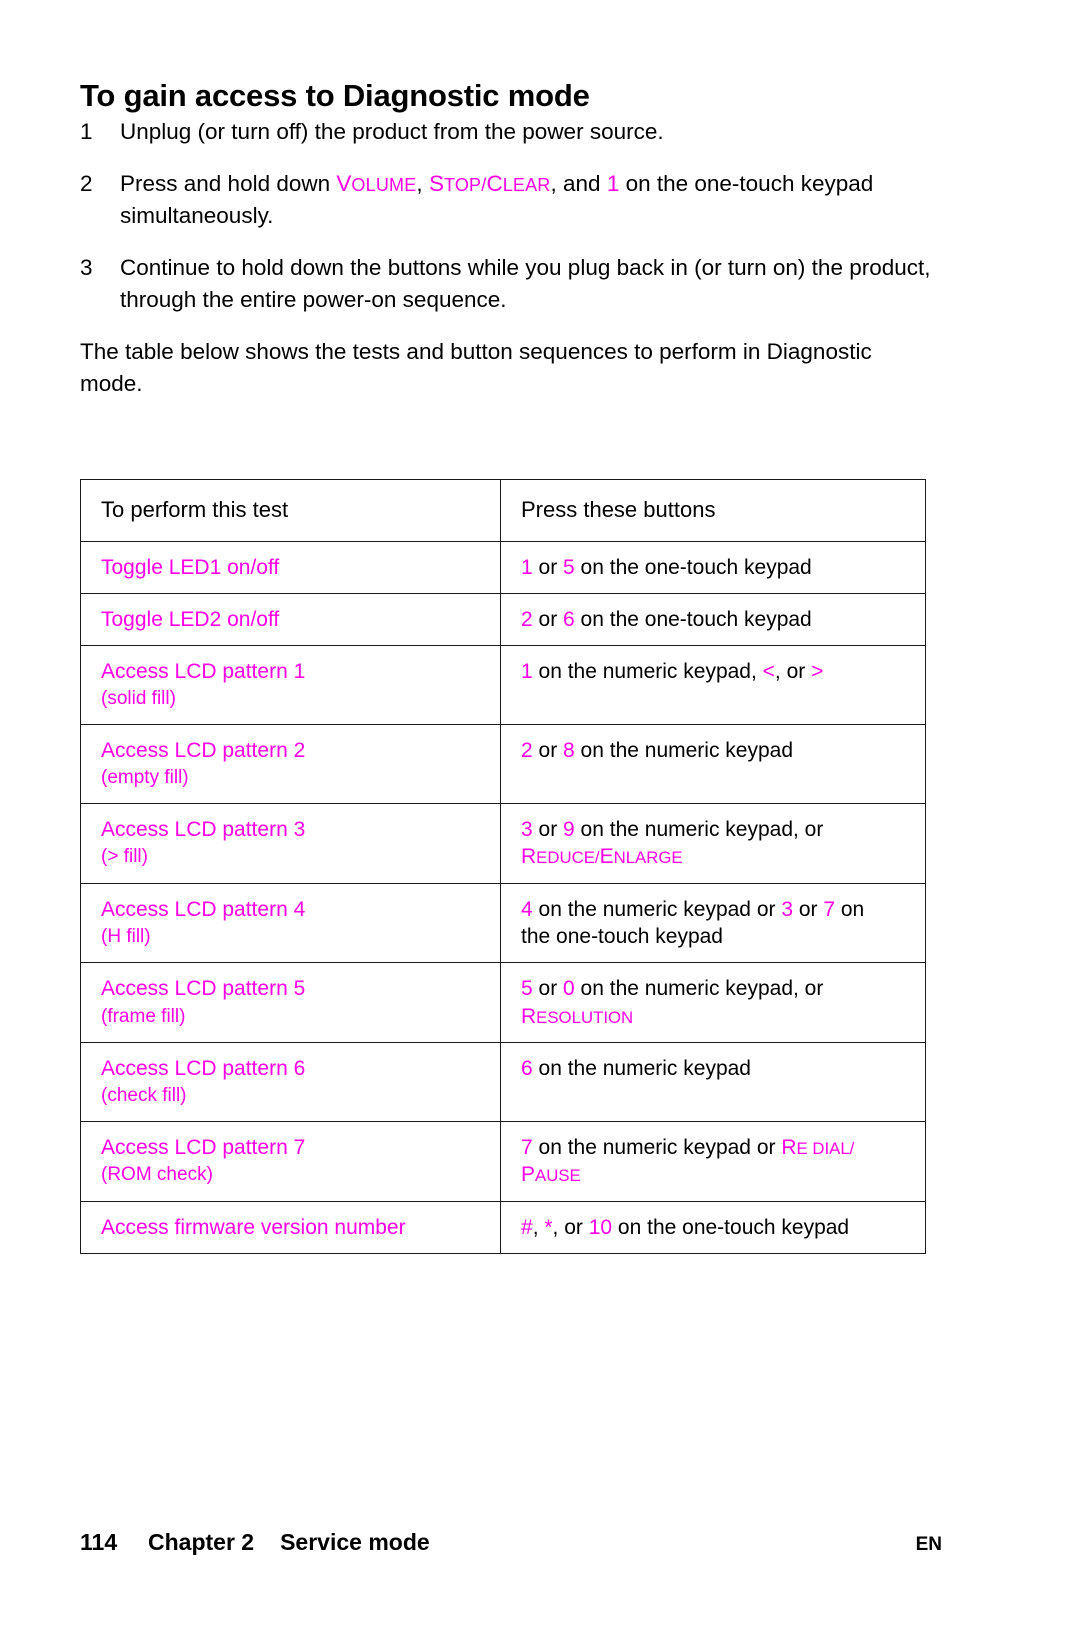 Image resolution: width=1080 pixels, height=1651 pixels. I want to click on test-name-sublabel: (solid fill), so click(138, 699).